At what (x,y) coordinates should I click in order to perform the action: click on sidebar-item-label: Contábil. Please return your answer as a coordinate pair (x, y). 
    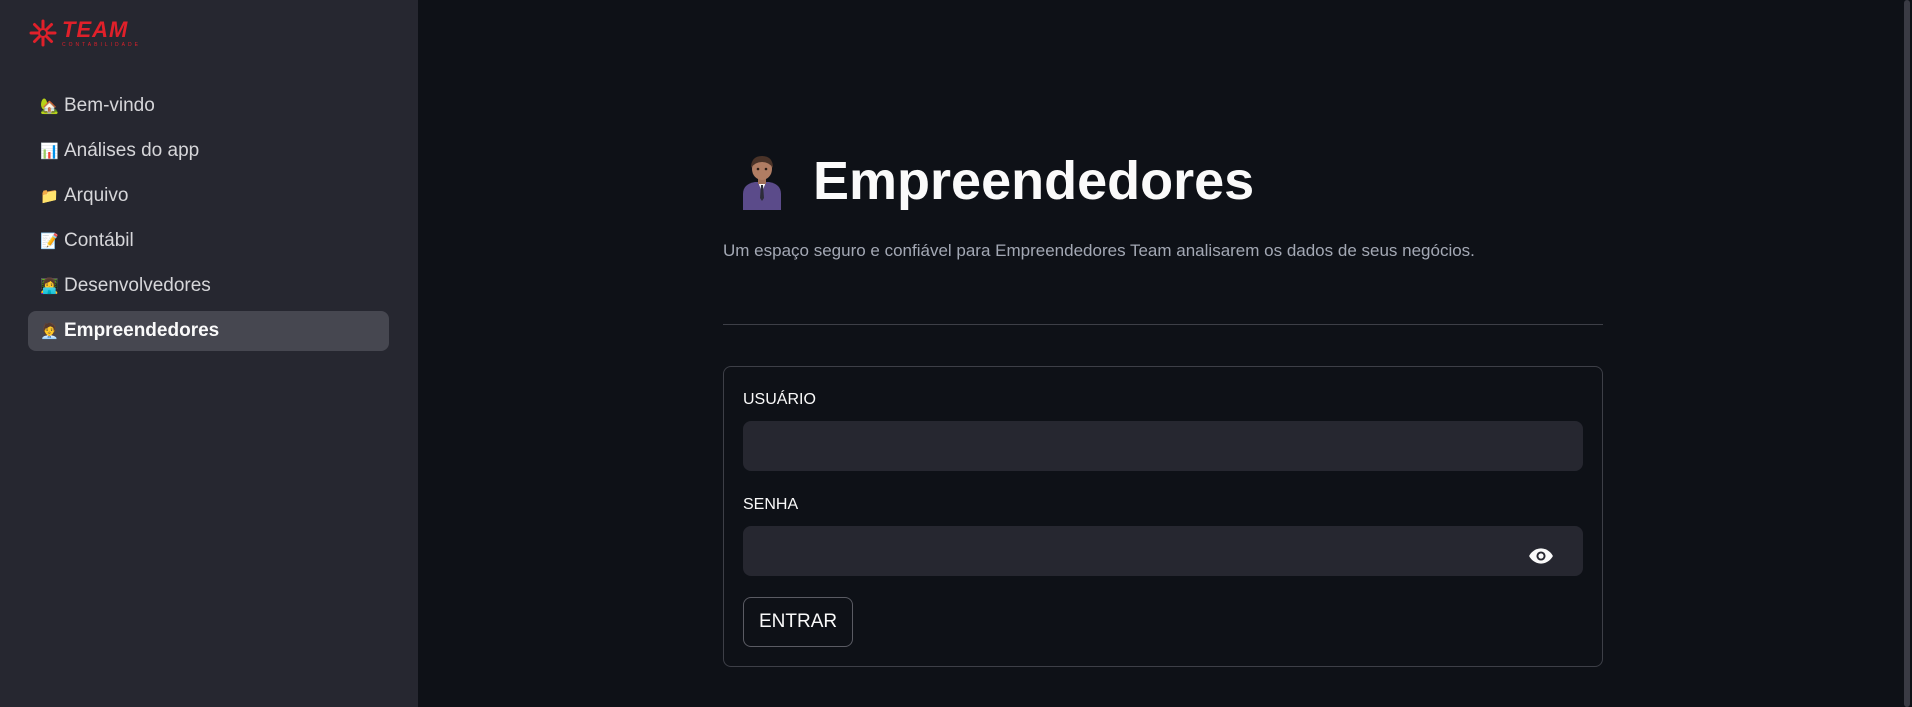
    Looking at the image, I should click on (99, 240).